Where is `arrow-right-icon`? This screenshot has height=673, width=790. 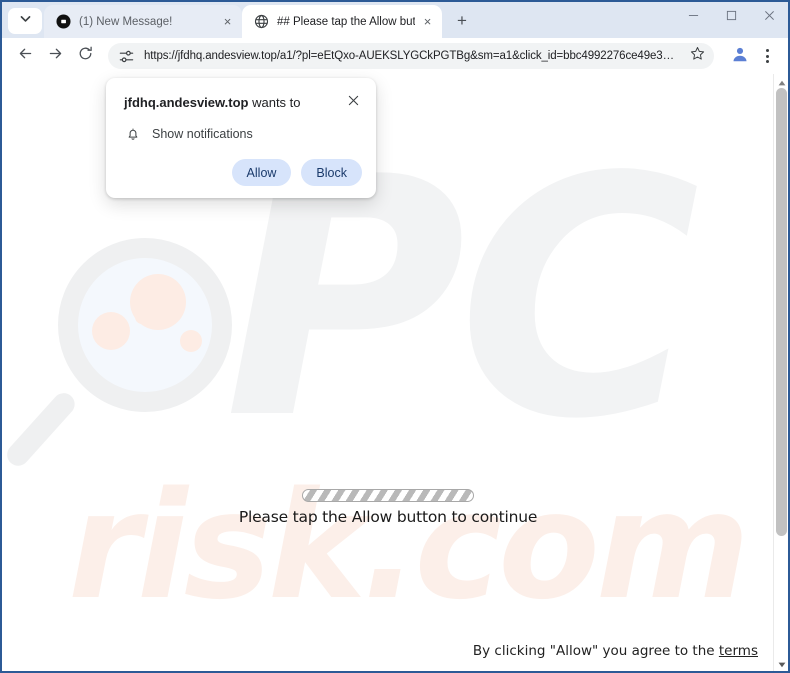 arrow-right-icon is located at coordinates (55, 56).